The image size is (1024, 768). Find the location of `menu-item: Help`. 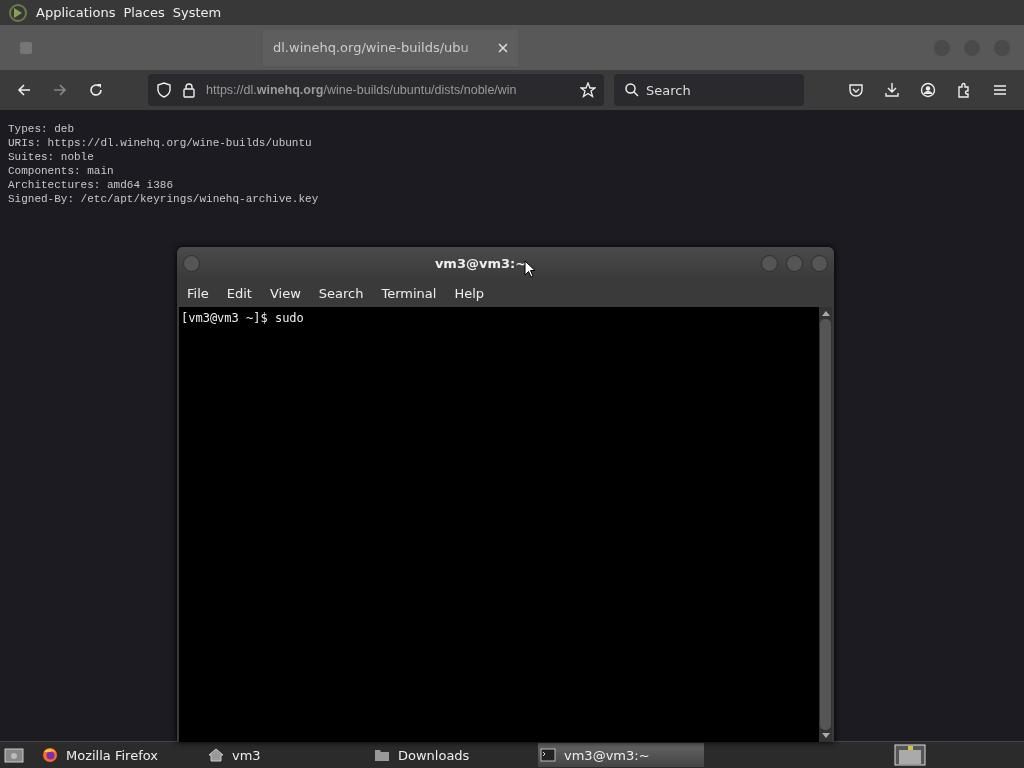

menu-item: Help is located at coordinates (470, 293).